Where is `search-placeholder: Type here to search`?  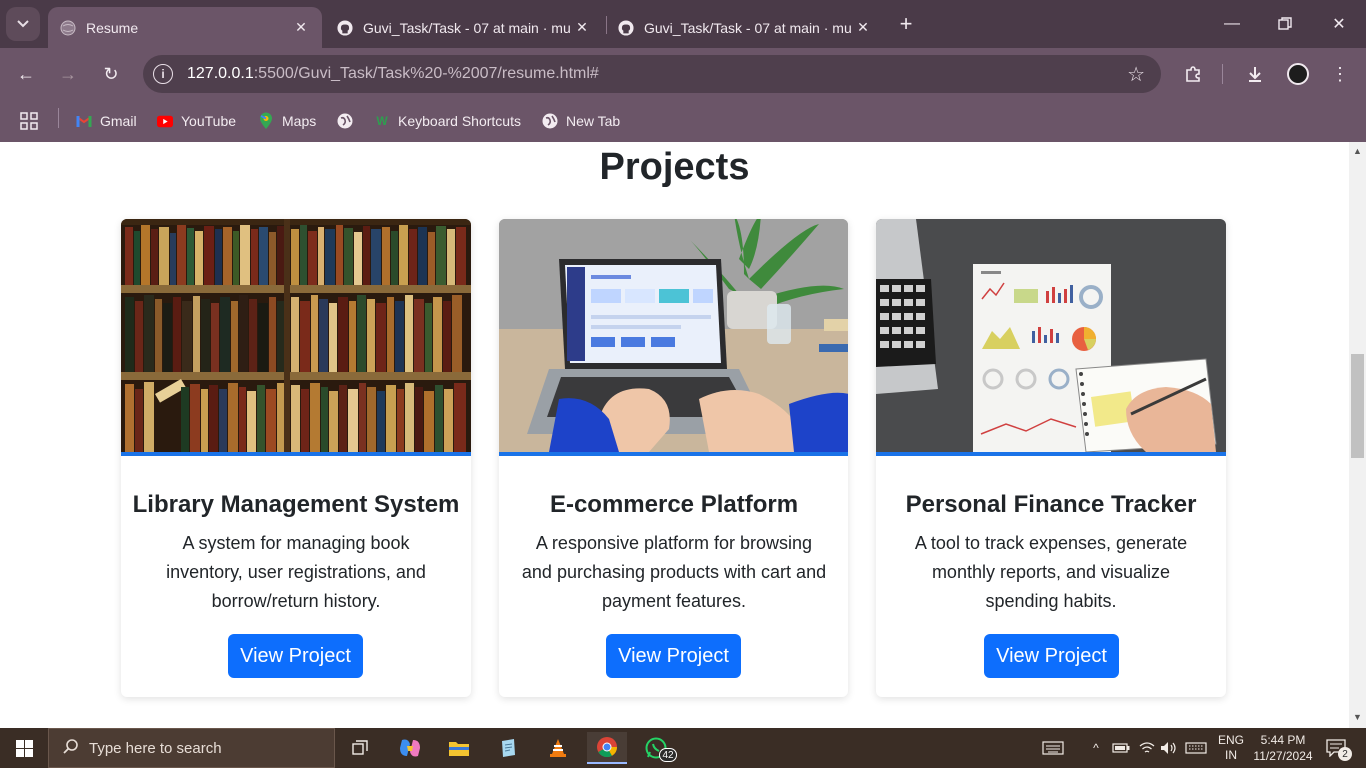 search-placeholder: Type here to search is located at coordinates (155, 748).